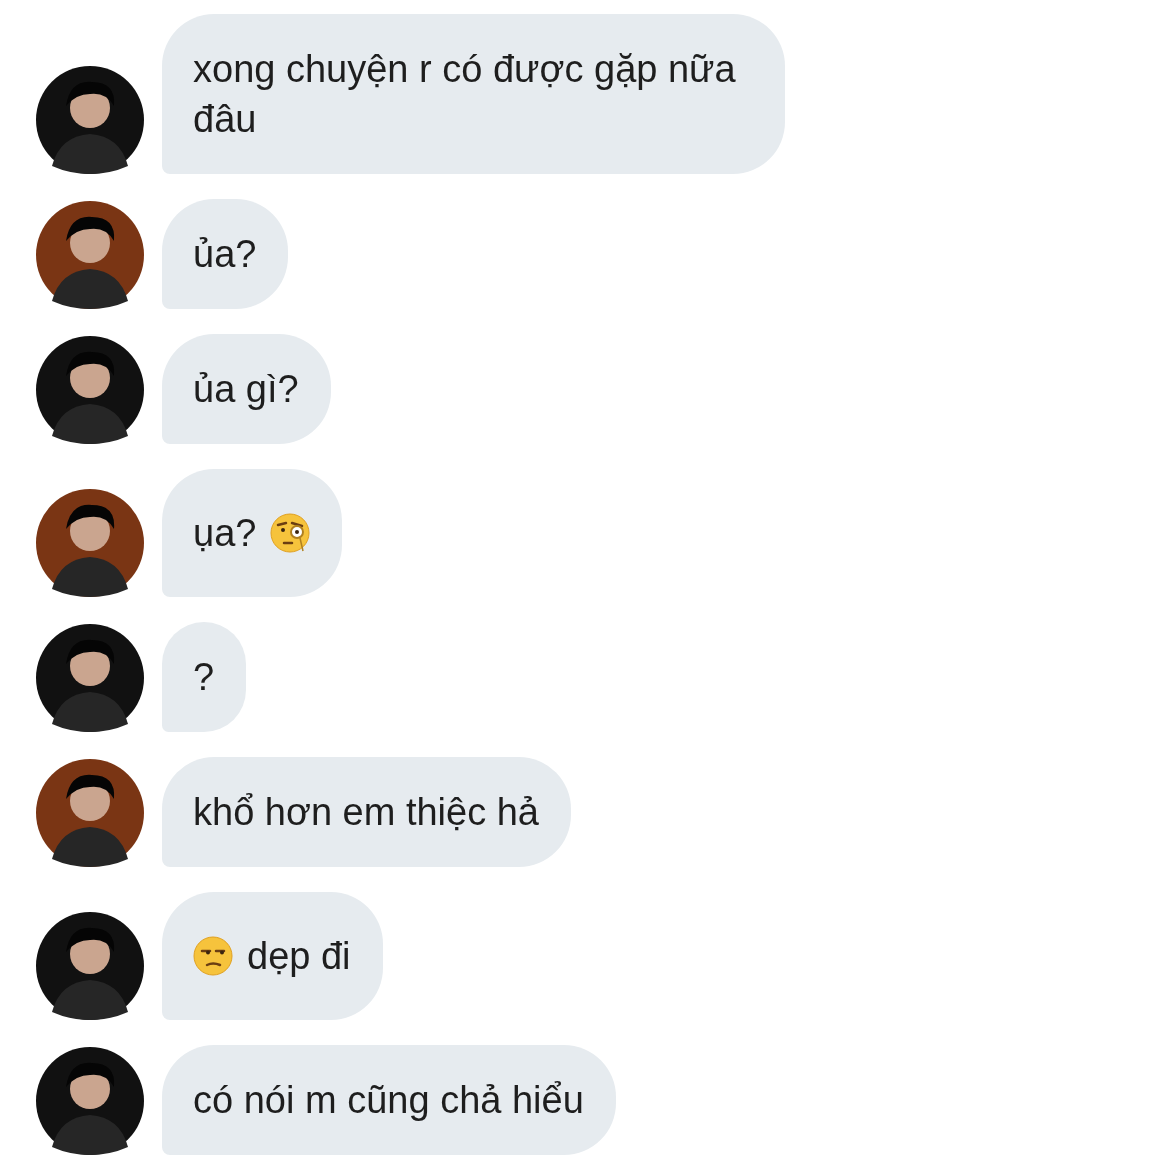 This screenshot has height=1171, width=1170. I want to click on message-text: xong chuyện r có được gặp nữa đâu, so click(465, 94).